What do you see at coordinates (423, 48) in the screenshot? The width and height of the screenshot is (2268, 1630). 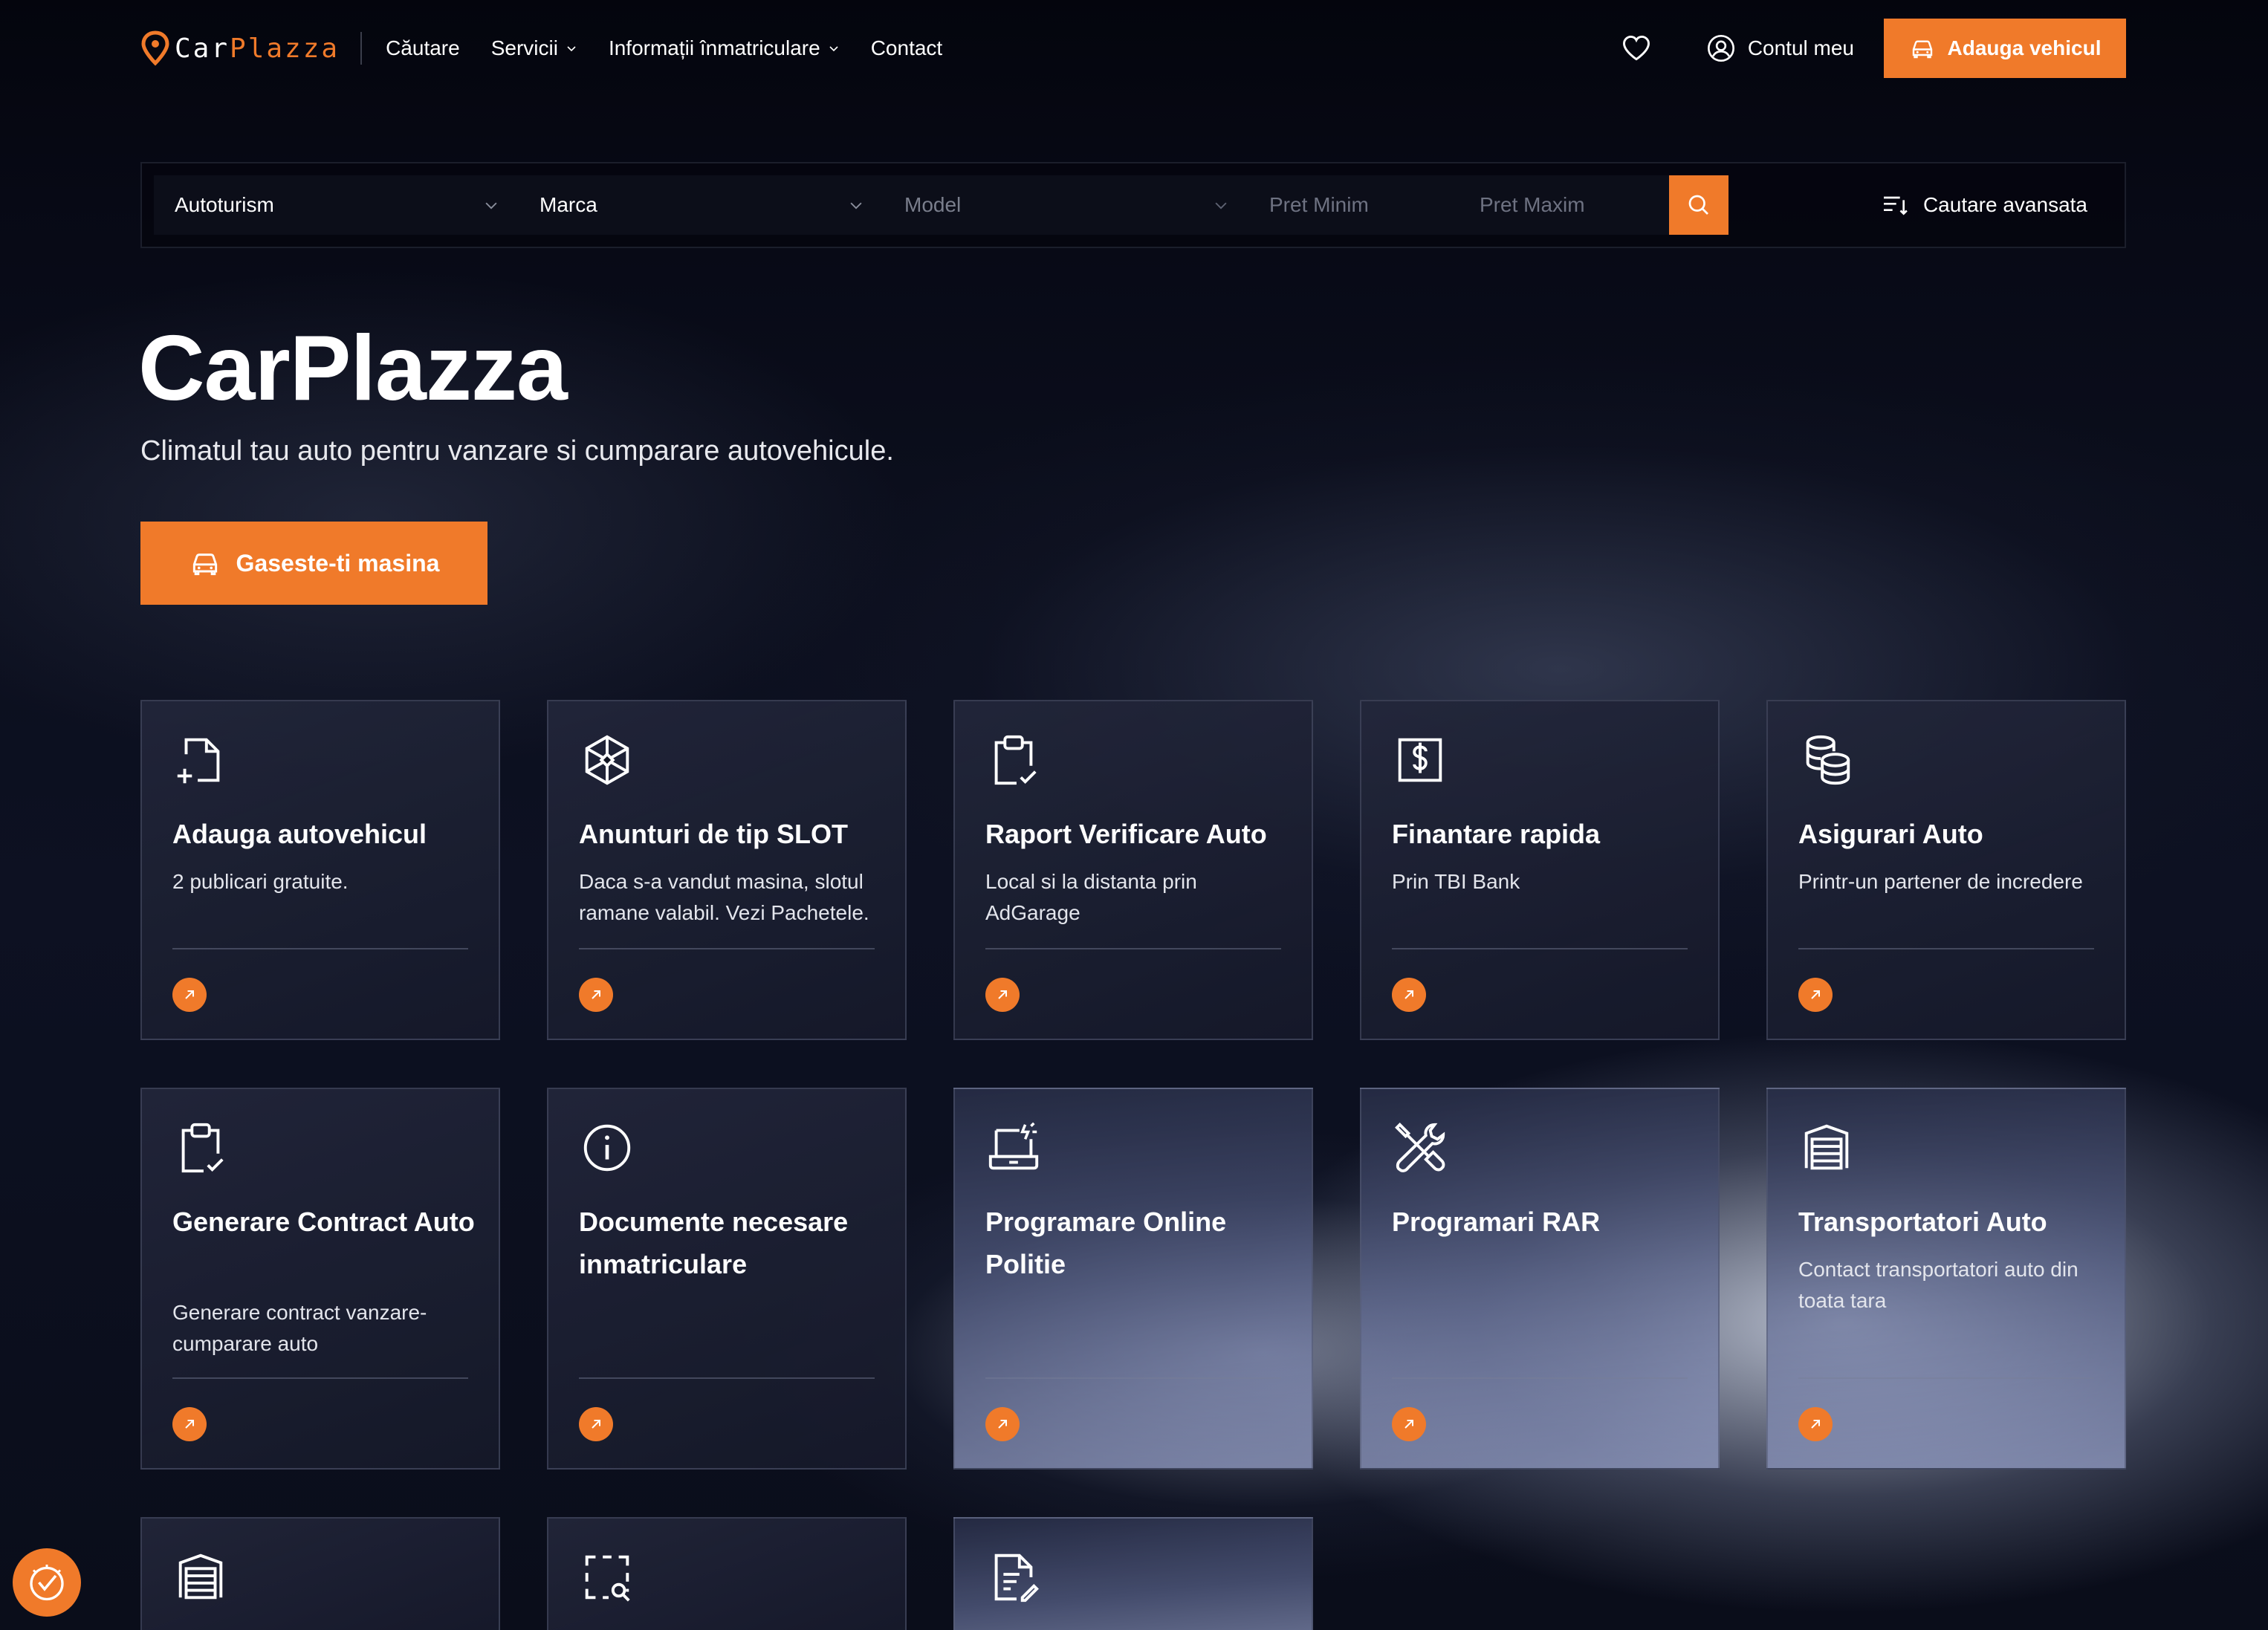 I see `nav-item-cautare: Căutare` at bounding box center [423, 48].